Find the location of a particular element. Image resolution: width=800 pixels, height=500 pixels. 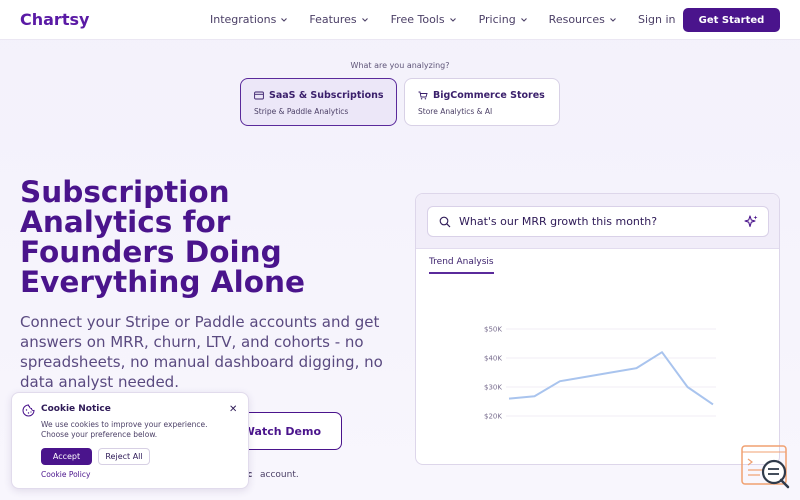

get-started-button: Get Started is located at coordinates (731, 20).